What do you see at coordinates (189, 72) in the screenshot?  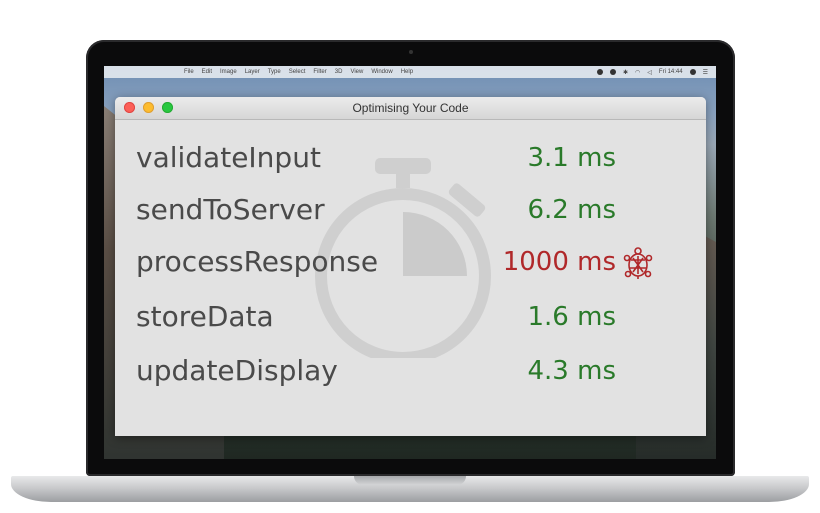 I see `menu-file: File` at bounding box center [189, 72].